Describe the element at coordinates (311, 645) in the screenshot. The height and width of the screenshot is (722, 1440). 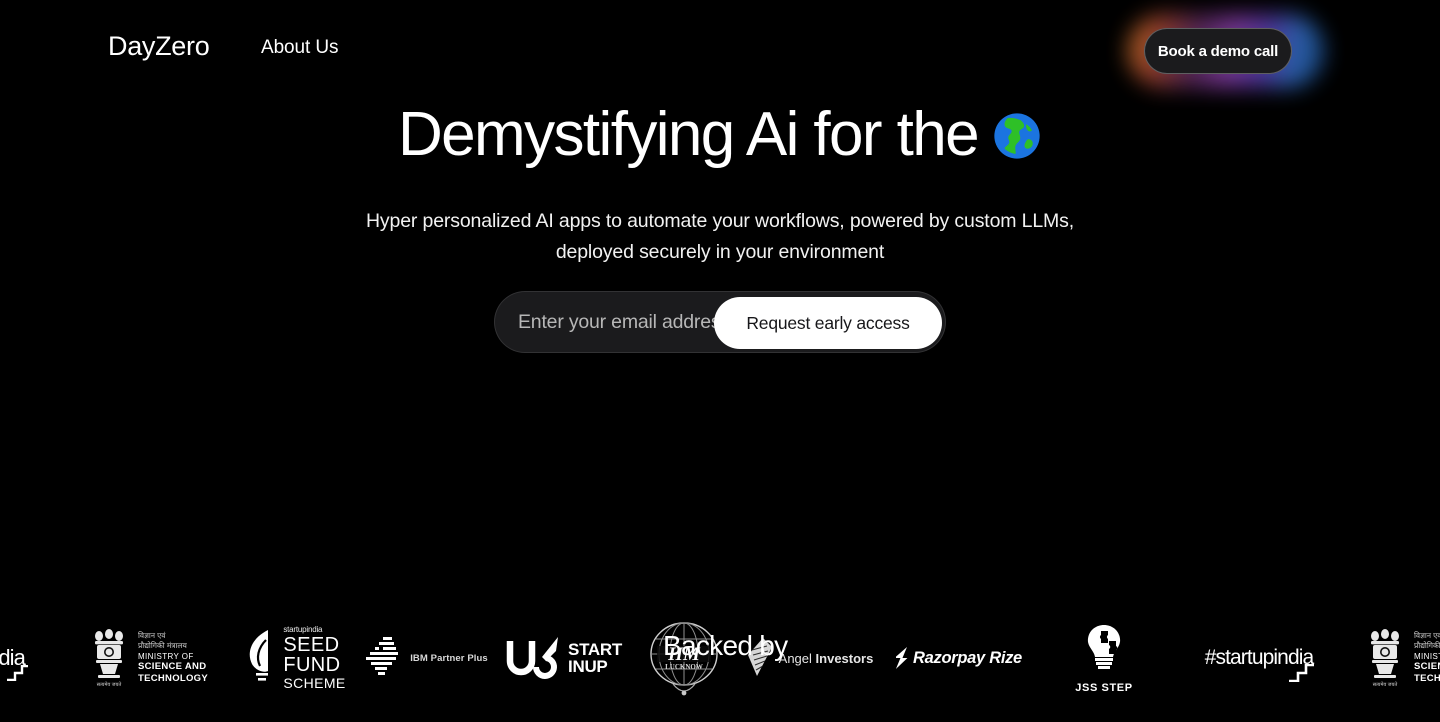
I see `seed-fund-line-1: SEED` at that location.